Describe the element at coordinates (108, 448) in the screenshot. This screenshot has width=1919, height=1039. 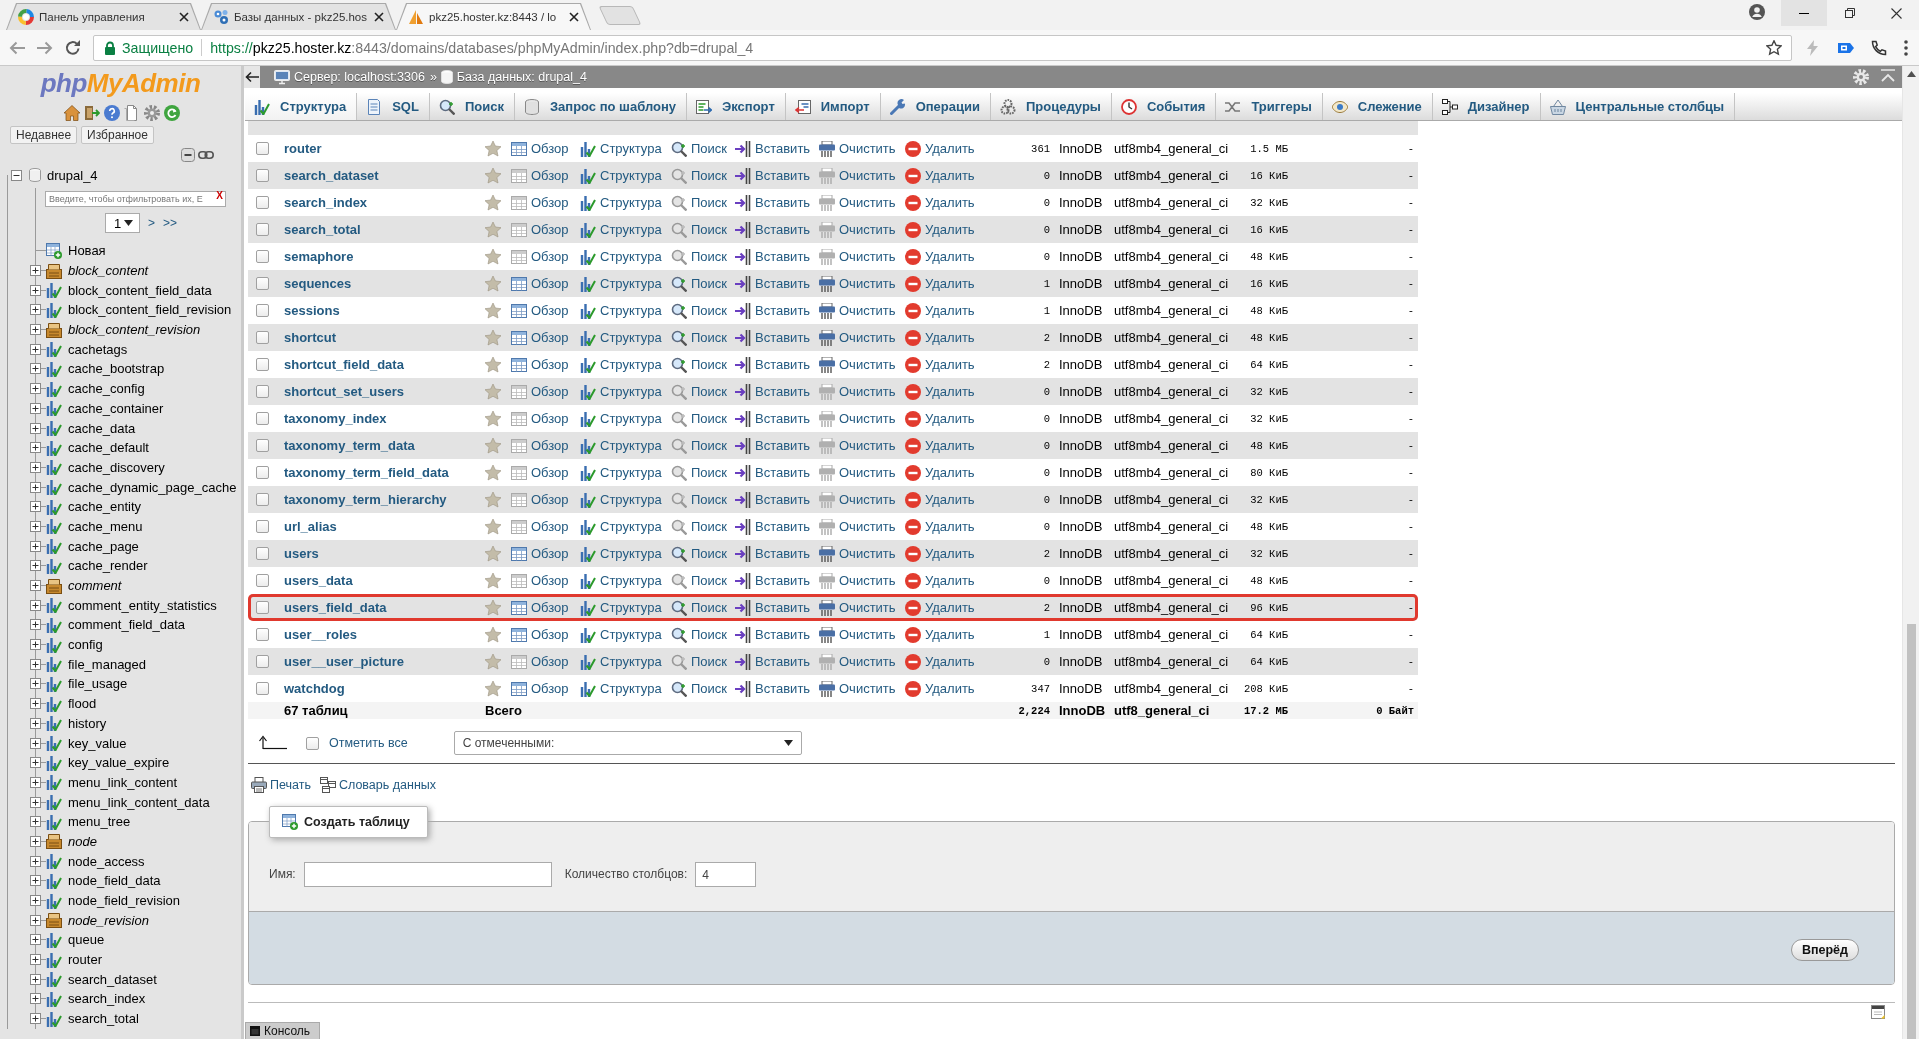
I see `table-link: cache_default` at that location.